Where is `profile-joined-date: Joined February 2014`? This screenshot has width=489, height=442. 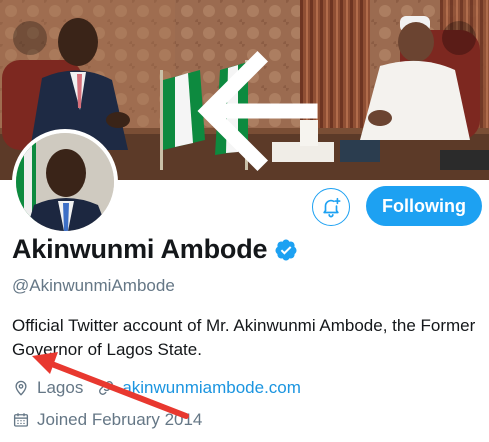 profile-joined-date: Joined February 2014 is located at coordinates (120, 419).